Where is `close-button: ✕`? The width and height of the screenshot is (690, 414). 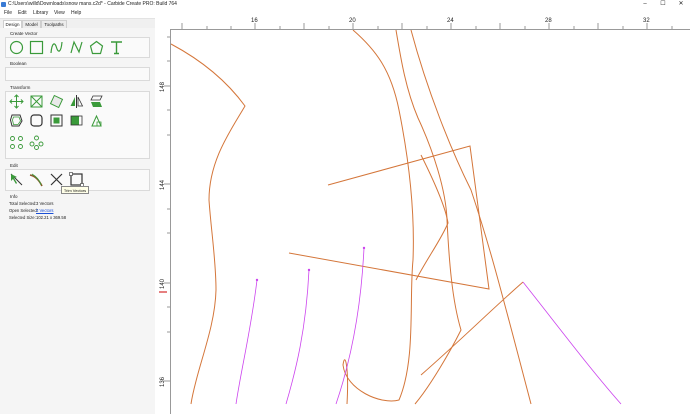
close-button: ✕ is located at coordinates (681, 4).